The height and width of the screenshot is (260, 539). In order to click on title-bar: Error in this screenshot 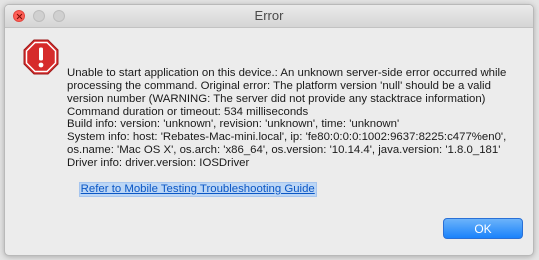, I will do `click(269, 16)`.